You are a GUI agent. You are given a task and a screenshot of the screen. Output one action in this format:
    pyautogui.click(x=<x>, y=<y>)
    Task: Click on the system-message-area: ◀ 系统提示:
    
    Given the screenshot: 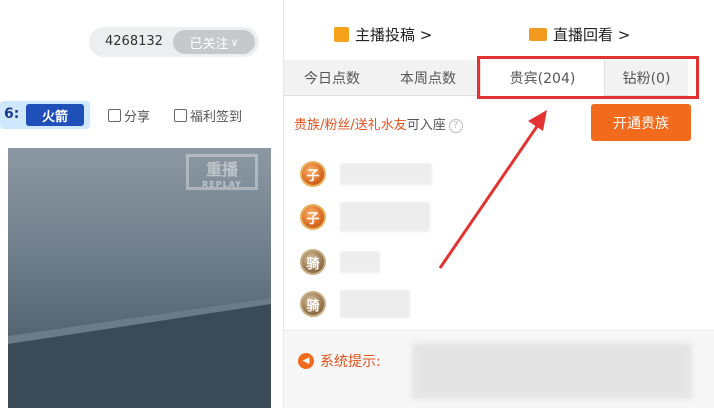 What is the action you would take?
    pyautogui.click(x=499, y=369)
    